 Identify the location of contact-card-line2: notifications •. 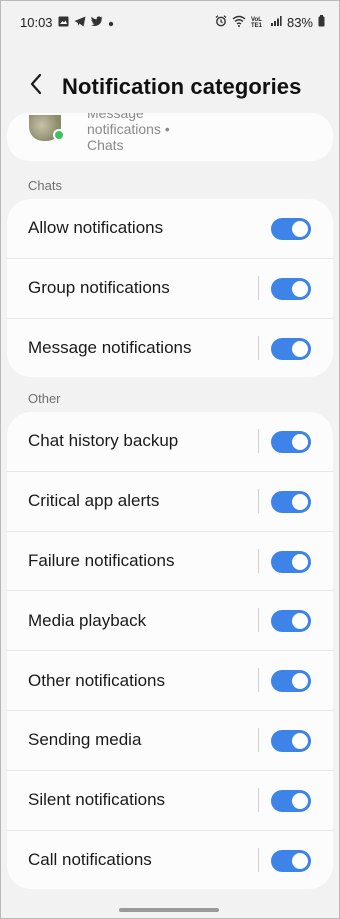
(128, 129).